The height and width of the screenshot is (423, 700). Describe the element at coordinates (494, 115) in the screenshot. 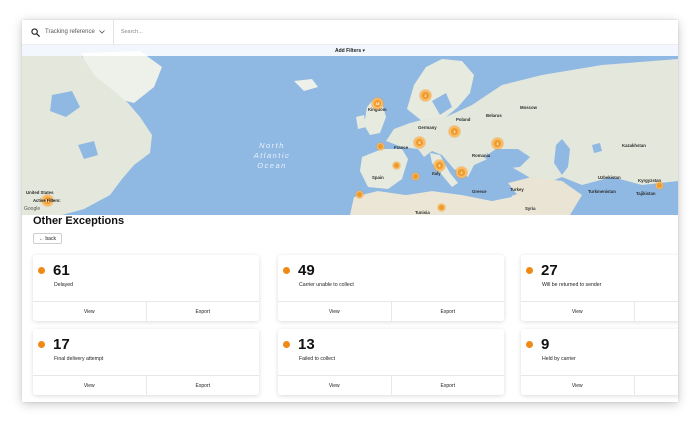

I see `place-label: Belarus` at that location.